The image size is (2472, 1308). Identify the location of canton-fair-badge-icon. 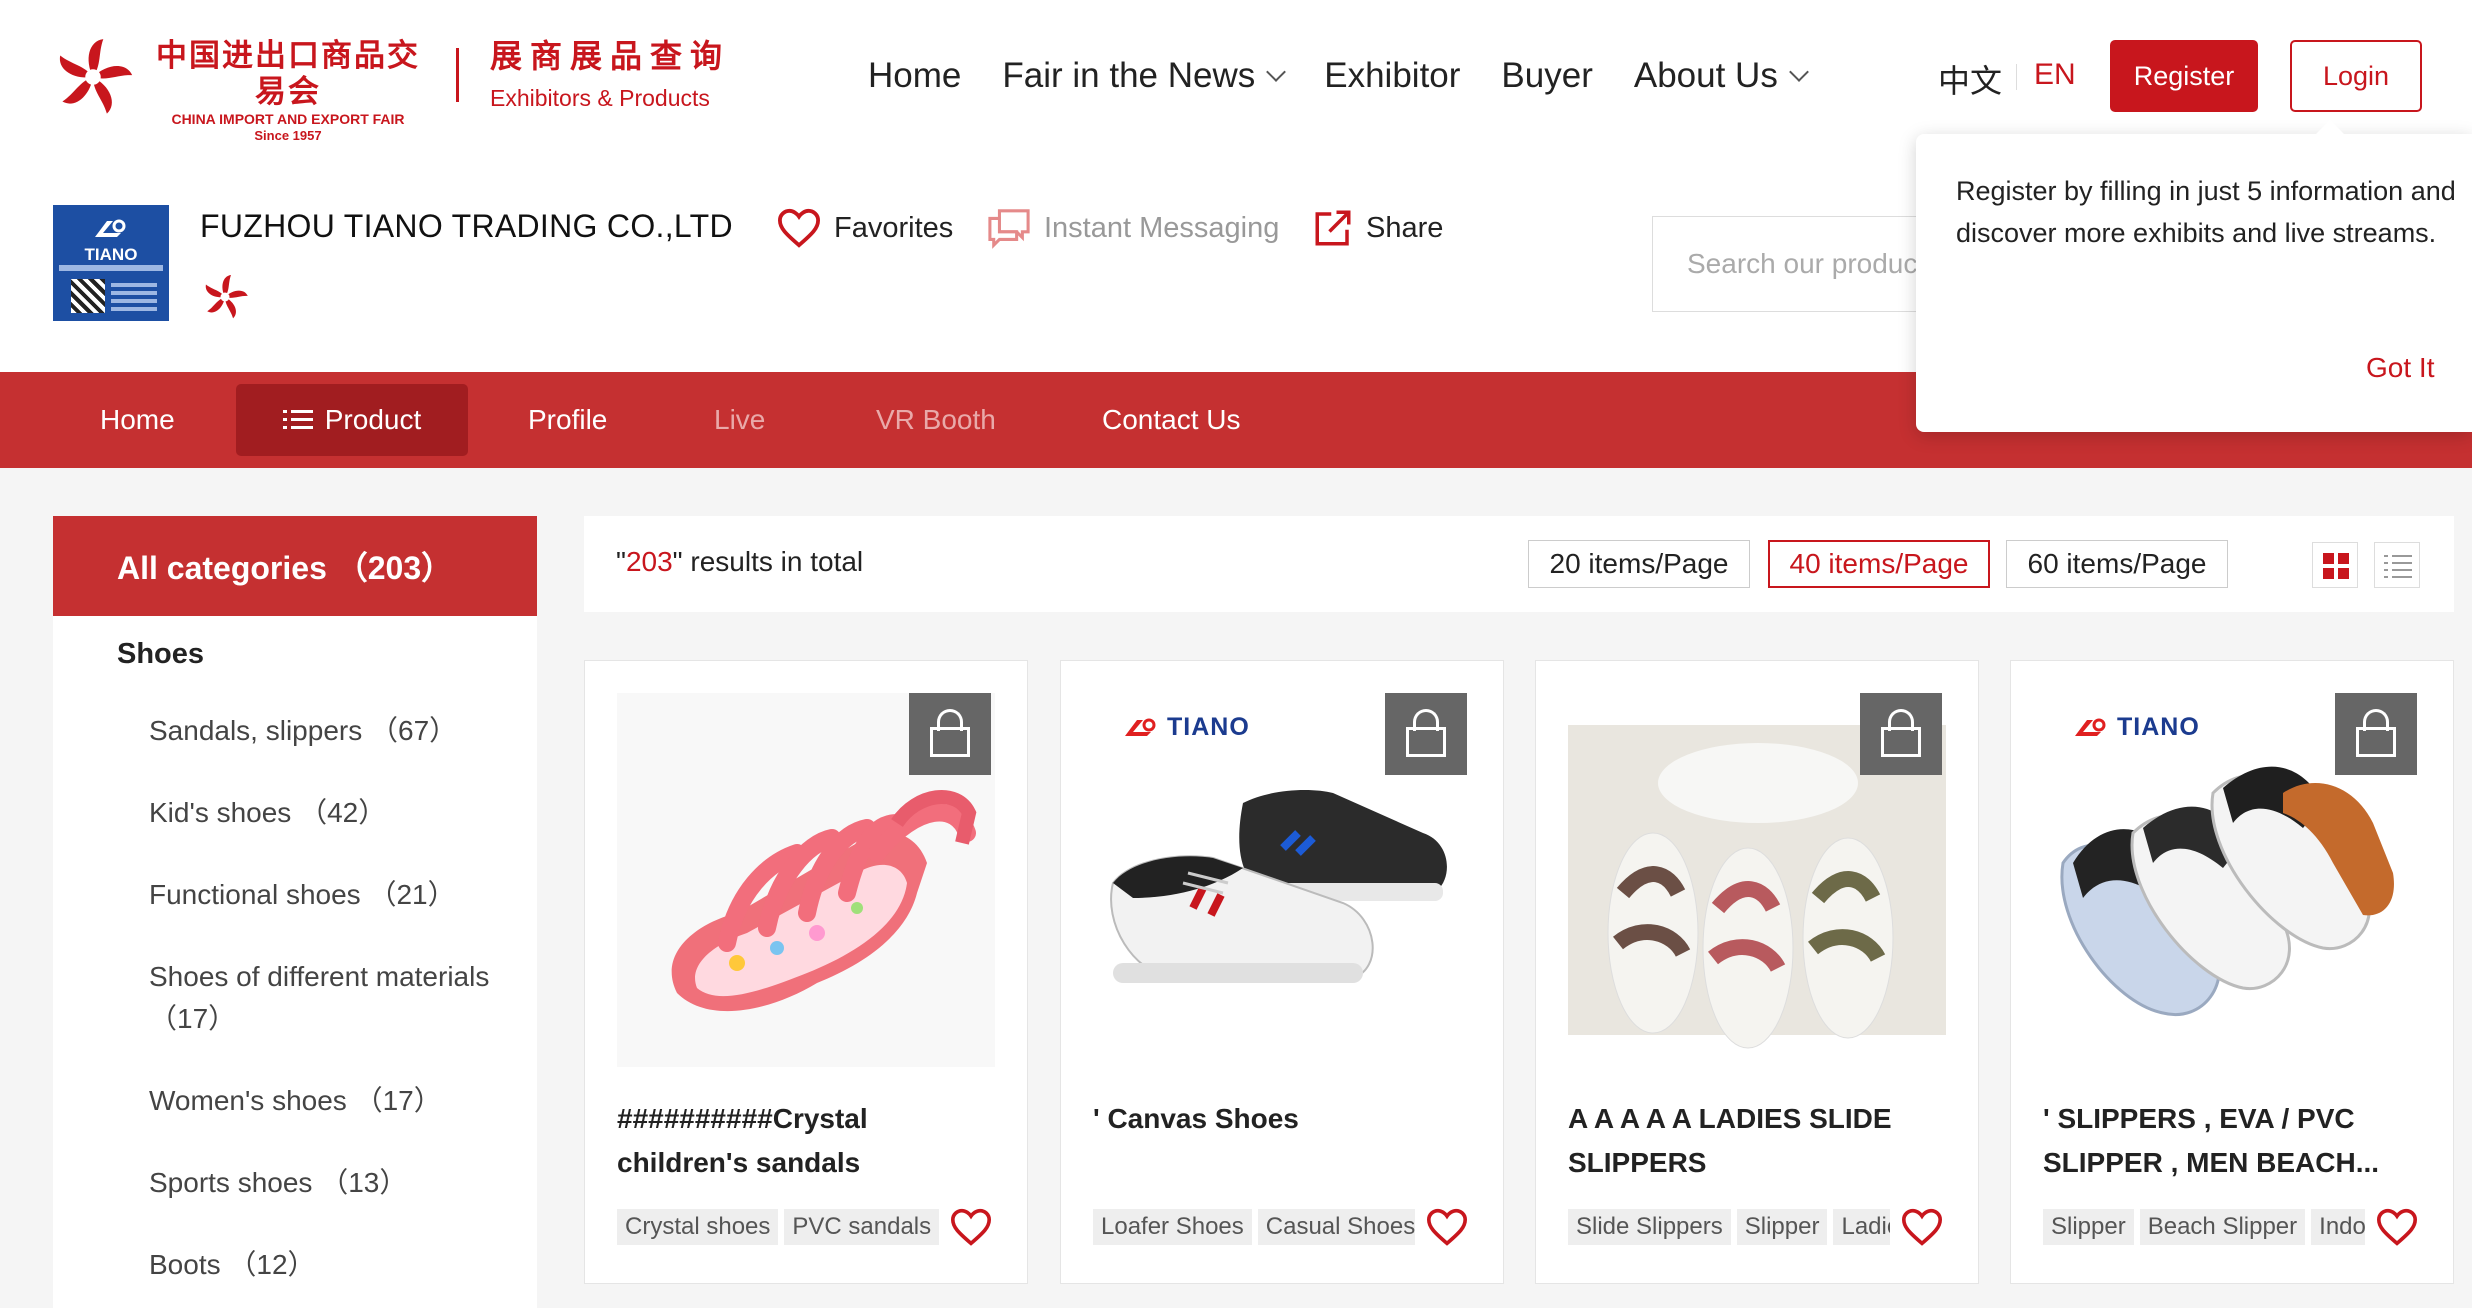
(226, 297).